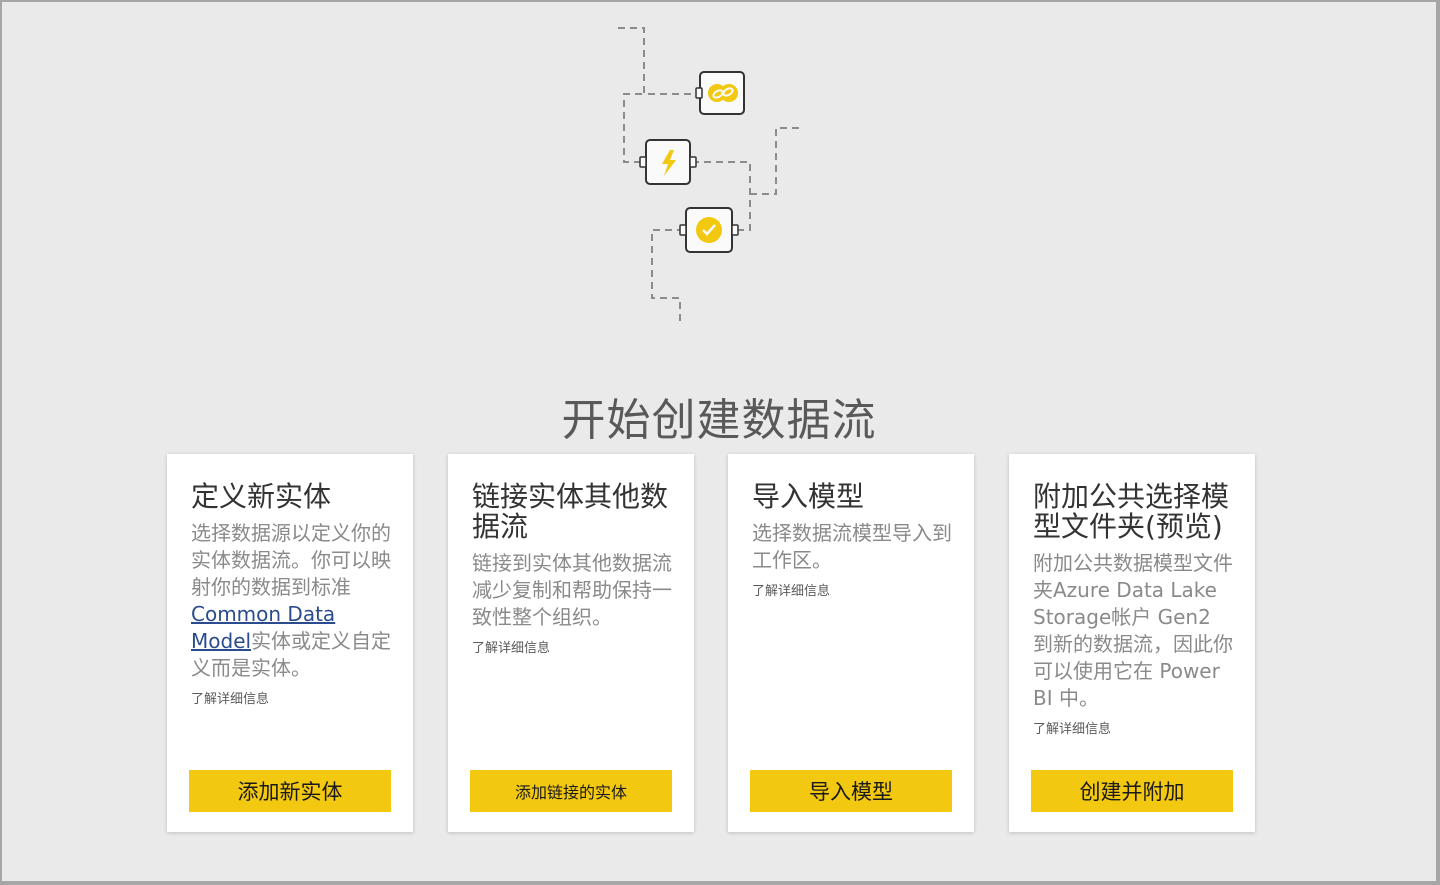 This screenshot has height=885, width=1440. What do you see at coordinates (572, 590) in the screenshot?
I see `card-description: 链接到实体其他数据流减少复制和帮助保持一致性整个组织。` at bounding box center [572, 590].